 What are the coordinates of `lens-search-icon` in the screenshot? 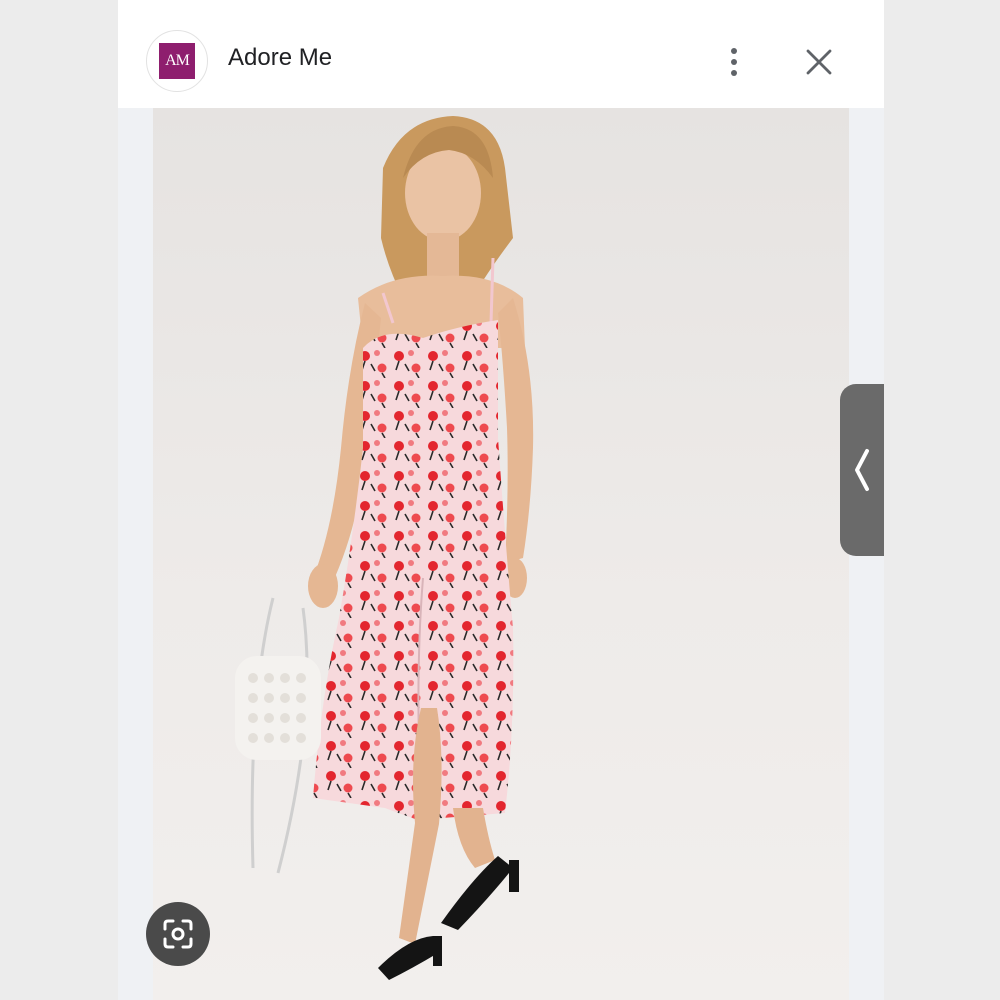 It's located at (178, 934).